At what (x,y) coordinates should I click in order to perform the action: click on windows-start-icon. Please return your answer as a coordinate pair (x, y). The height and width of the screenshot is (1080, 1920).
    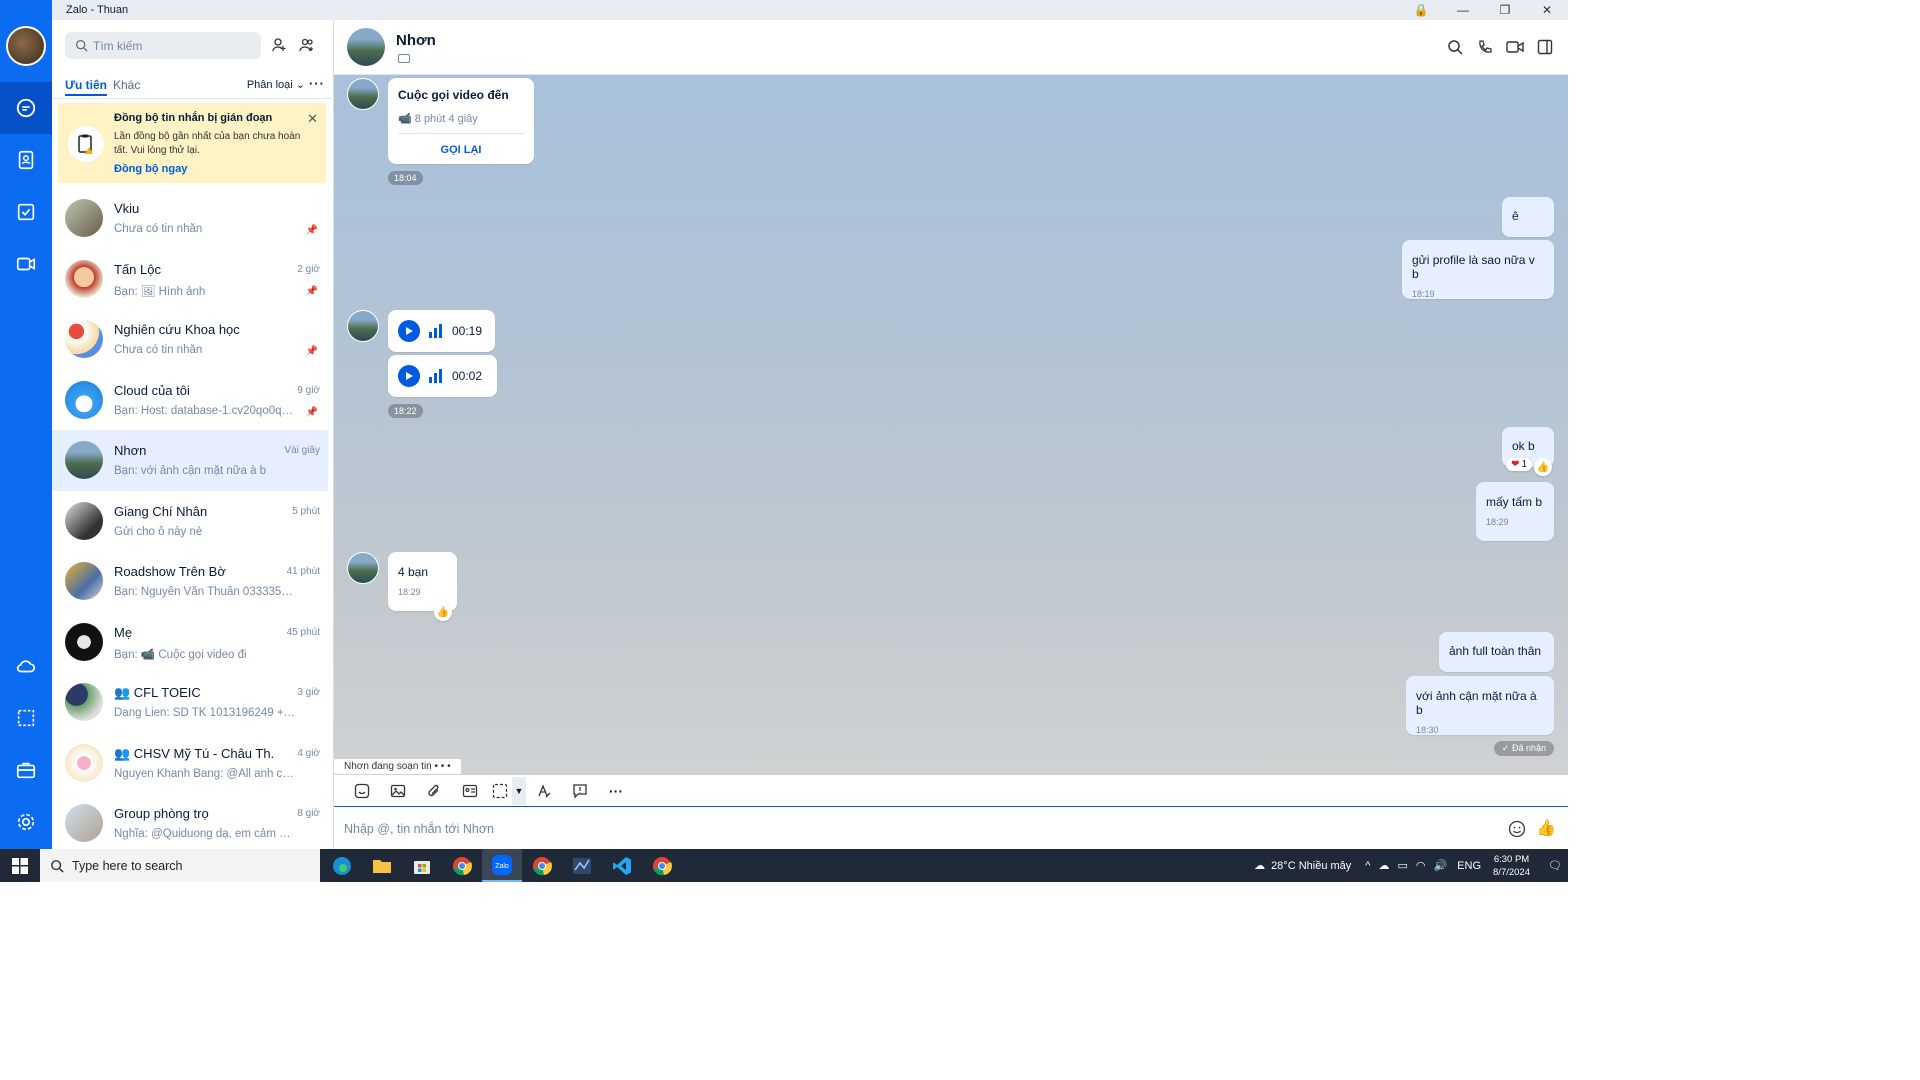
    Looking at the image, I should click on (20, 865).